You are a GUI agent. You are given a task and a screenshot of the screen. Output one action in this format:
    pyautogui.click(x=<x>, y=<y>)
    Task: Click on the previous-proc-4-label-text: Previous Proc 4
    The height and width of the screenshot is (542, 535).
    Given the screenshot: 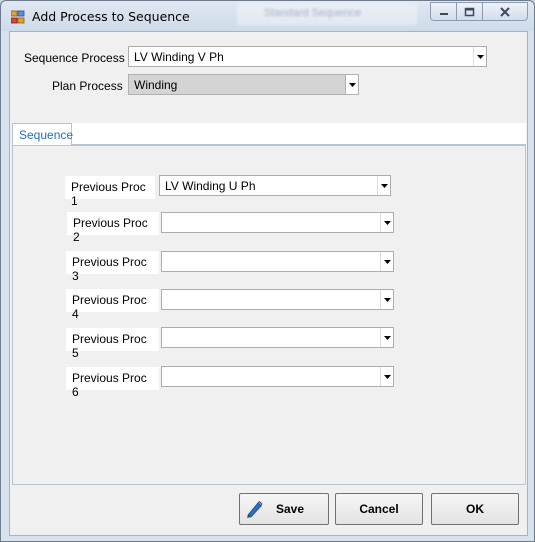 What is the action you would take?
    pyautogui.click(x=109, y=307)
    